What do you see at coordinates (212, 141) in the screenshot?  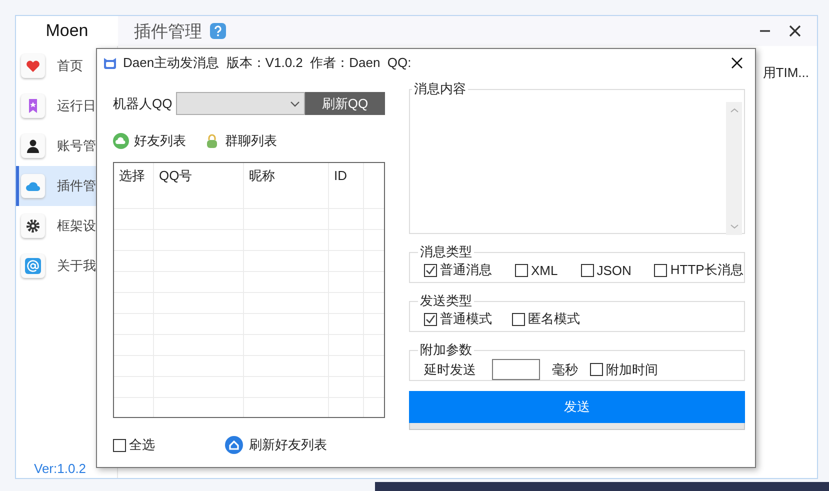 I see `lock-icon` at bounding box center [212, 141].